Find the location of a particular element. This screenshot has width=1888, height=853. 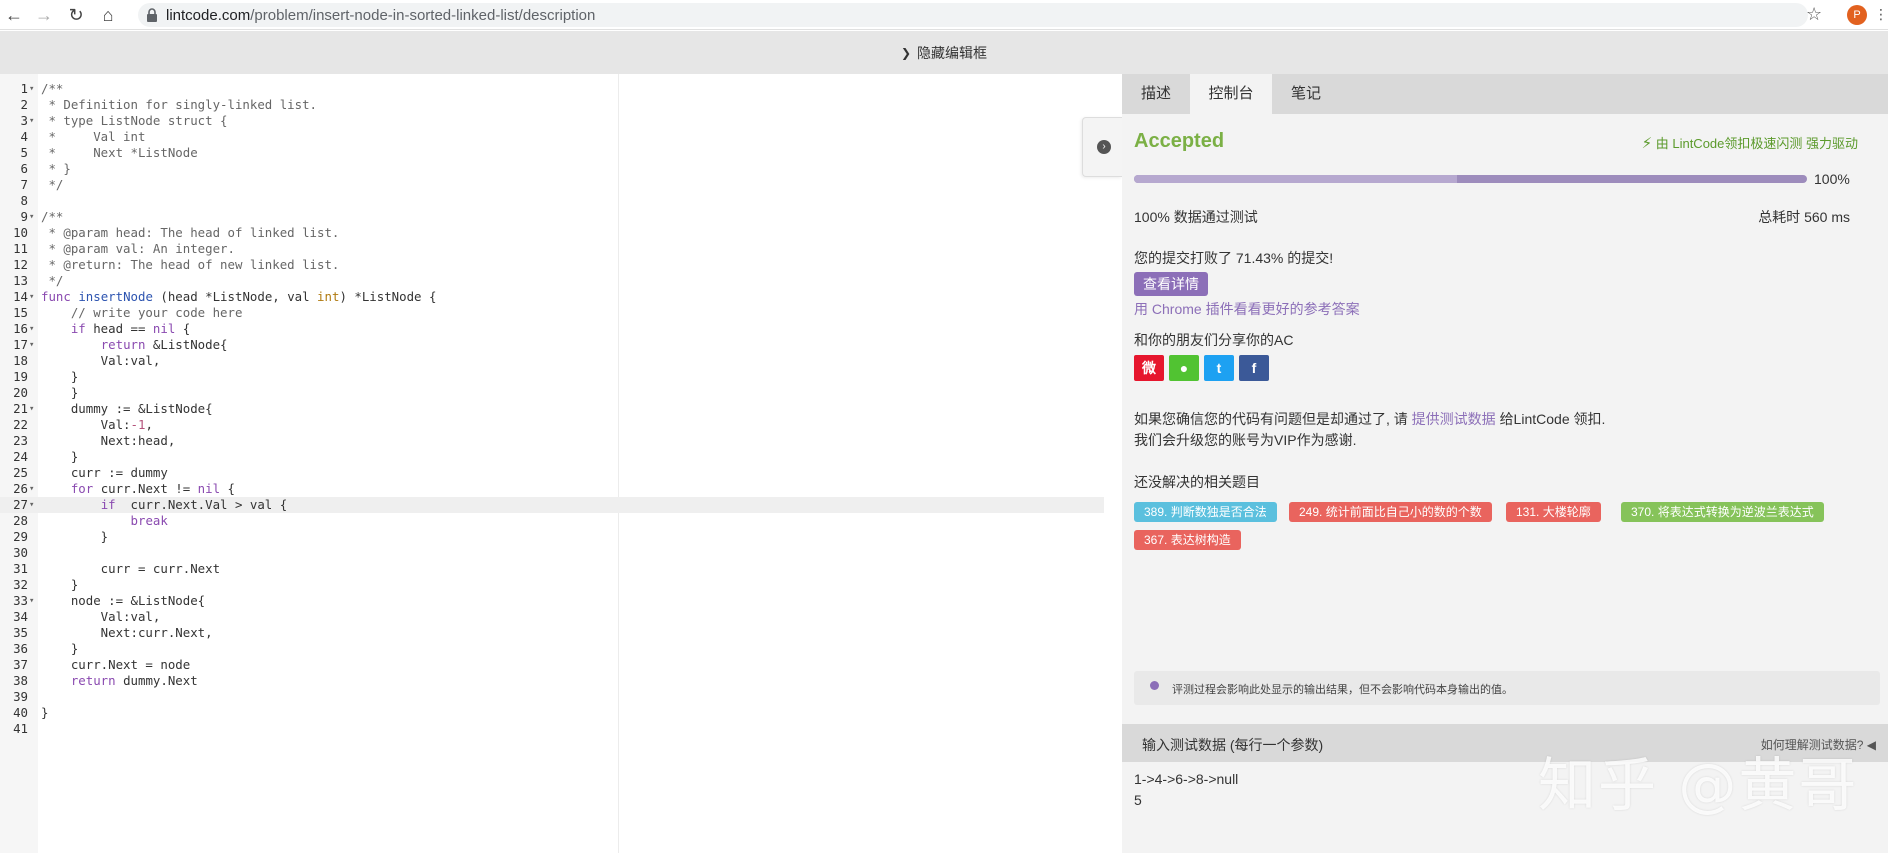

url-domain: lintcode.com is located at coordinates (208, 15).